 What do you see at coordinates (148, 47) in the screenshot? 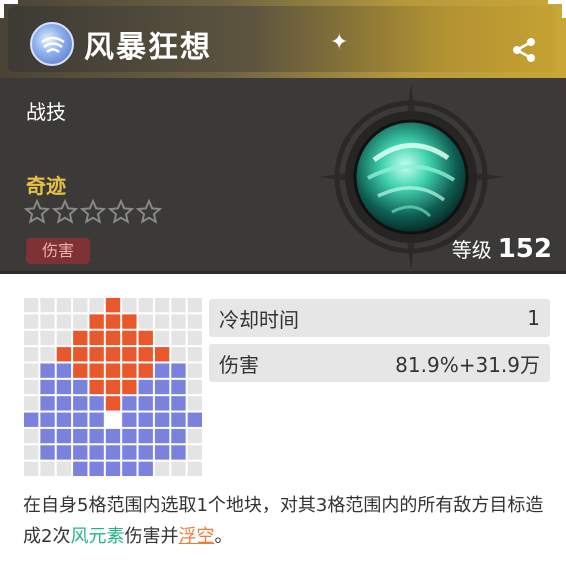
I see `skill-name: 风暴狂想` at bounding box center [148, 47].